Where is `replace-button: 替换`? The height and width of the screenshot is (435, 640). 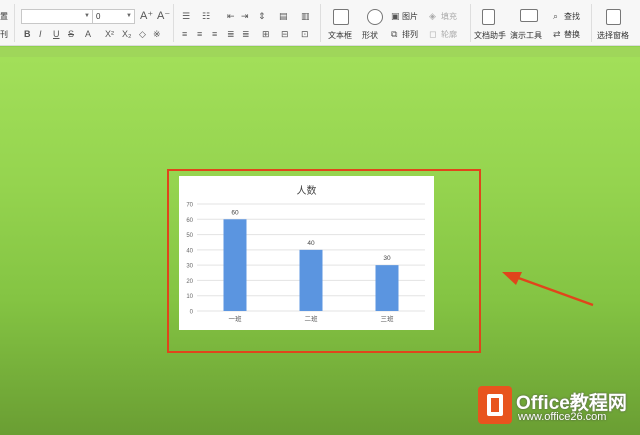
replace-button: 替换 is located at coordinates (572, 34).